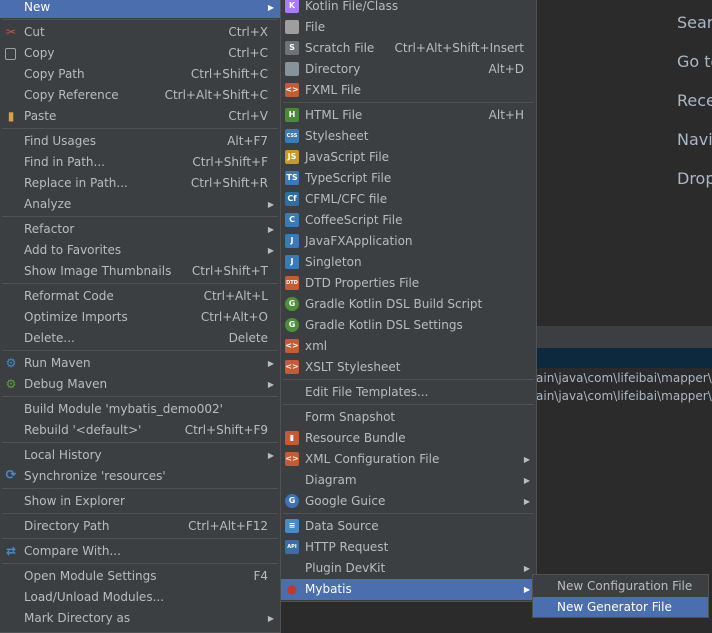  What do you see at coordinates (408, 241) in the screenshot?
I see `new-item-javafxapplication: J JavaFXApplication` at bounding box center [408, 241].